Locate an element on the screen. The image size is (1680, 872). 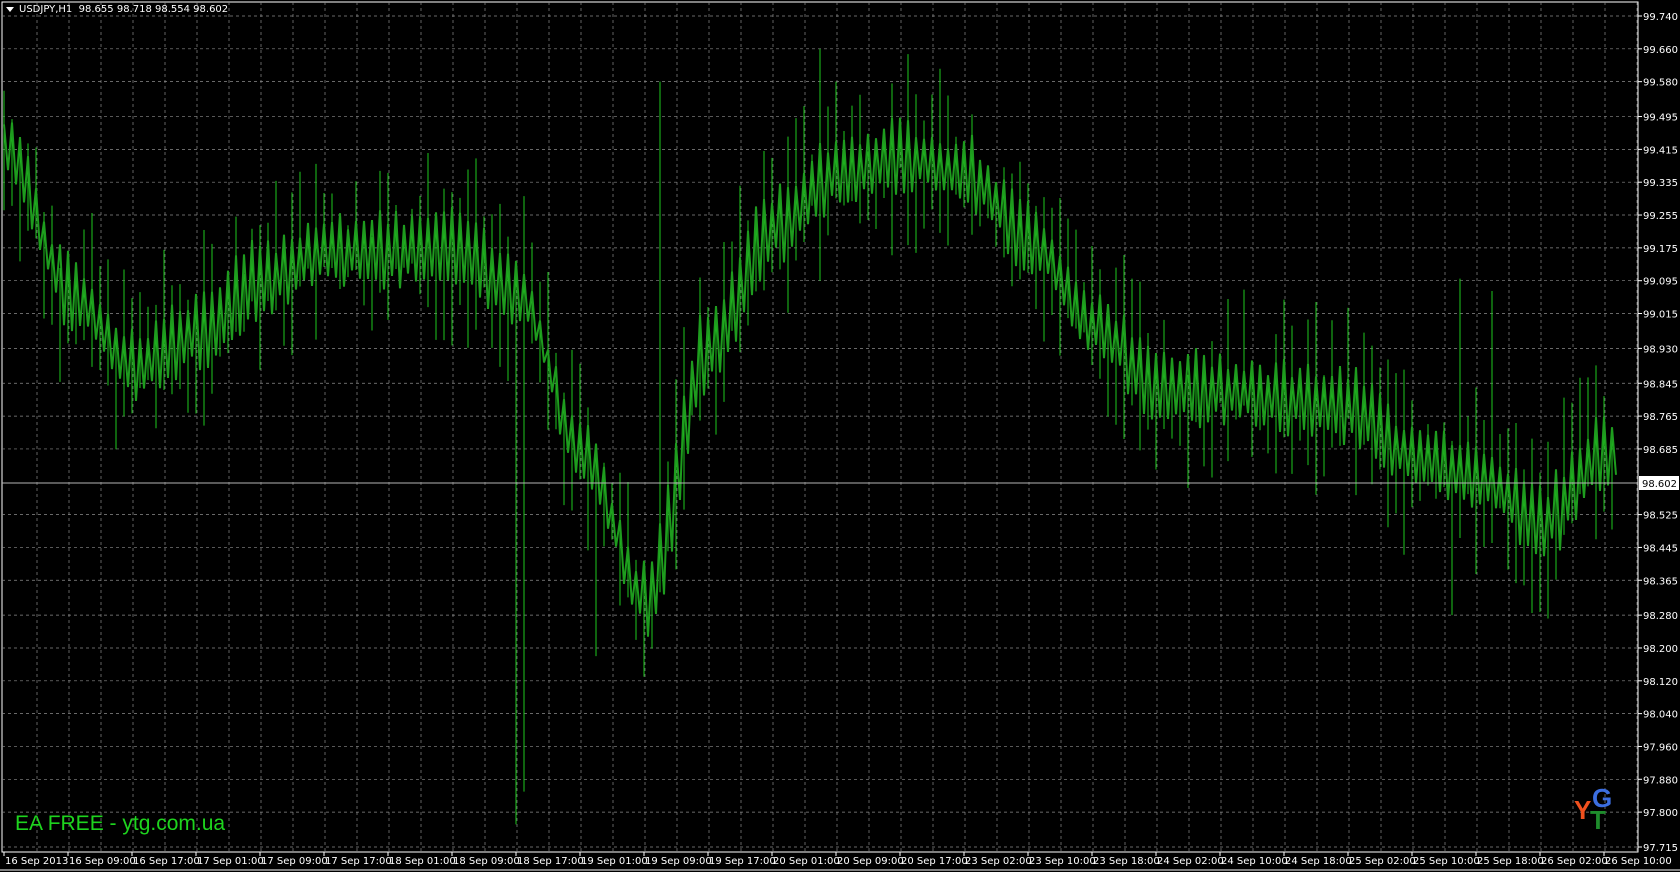
x-tick-label: 26 Sep 02:00 is located at coordinates (1574, 861).